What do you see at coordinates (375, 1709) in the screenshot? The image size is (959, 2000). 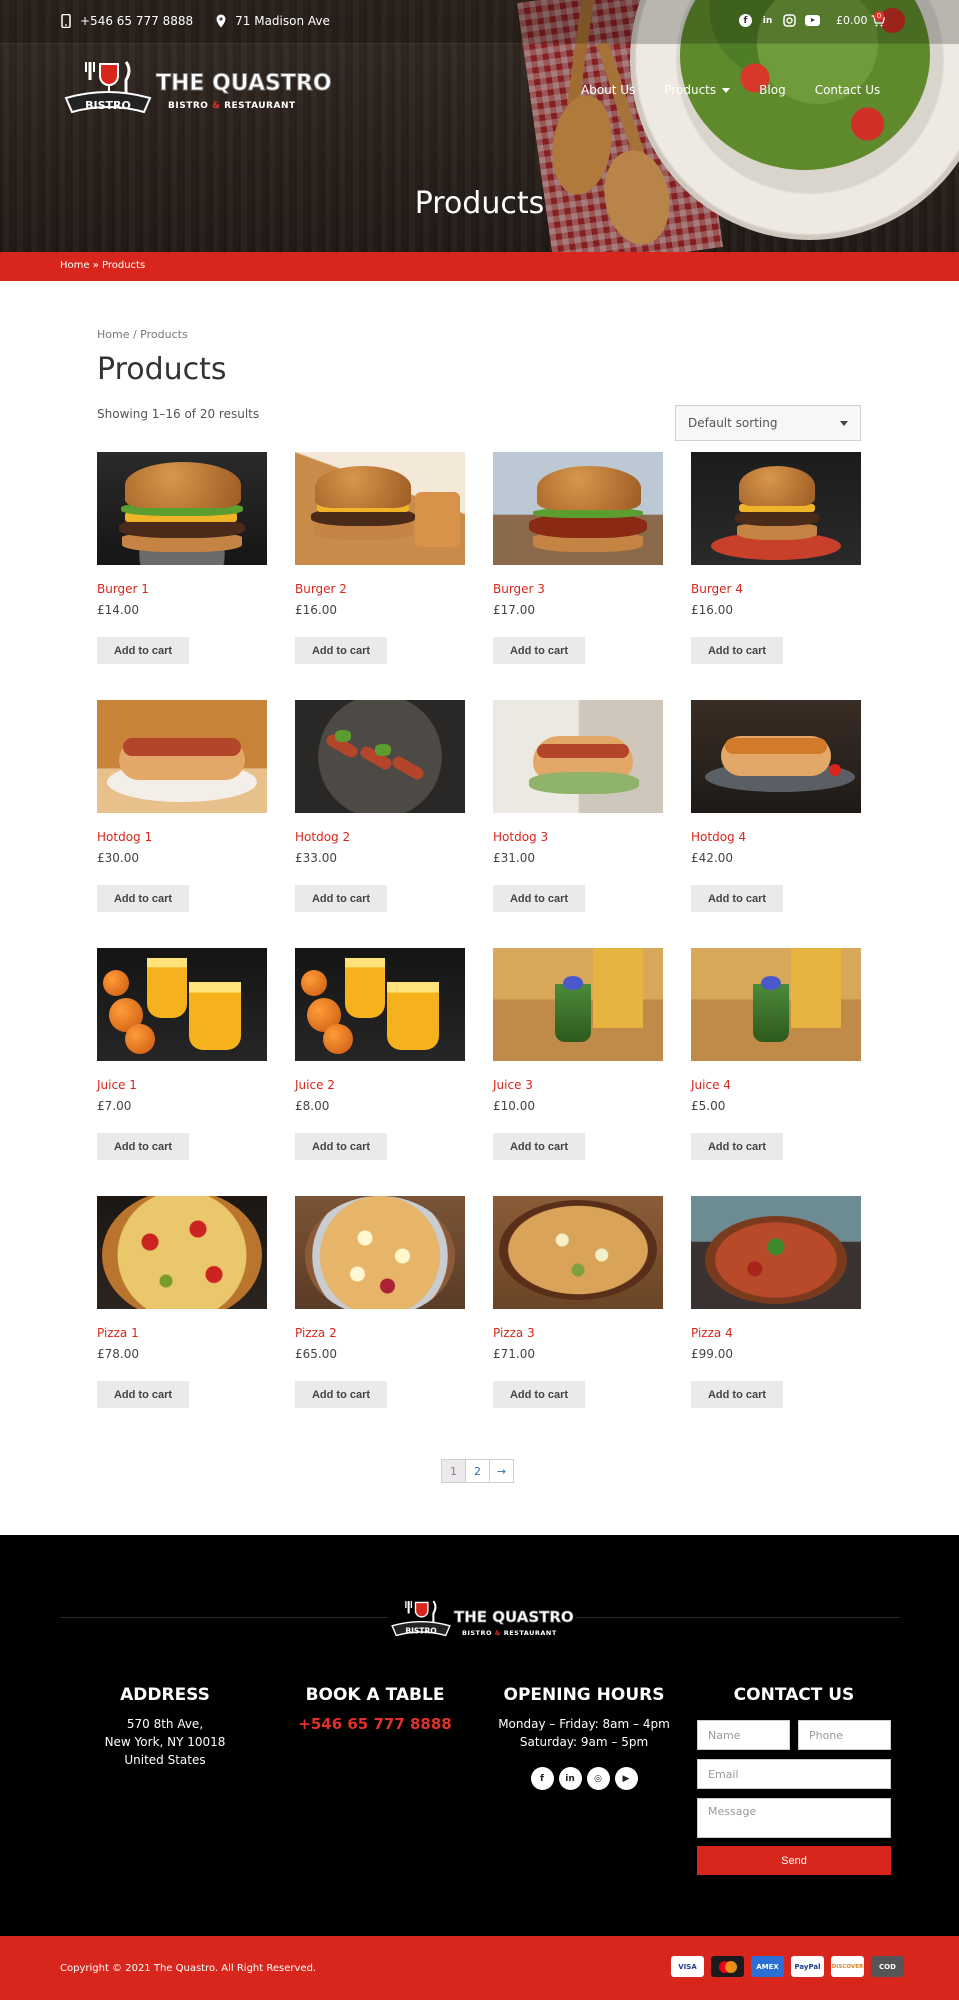 I see `footer-book-table: BOOK A TABLE +546 65 777 8888` at bounding box center [375, 1709].